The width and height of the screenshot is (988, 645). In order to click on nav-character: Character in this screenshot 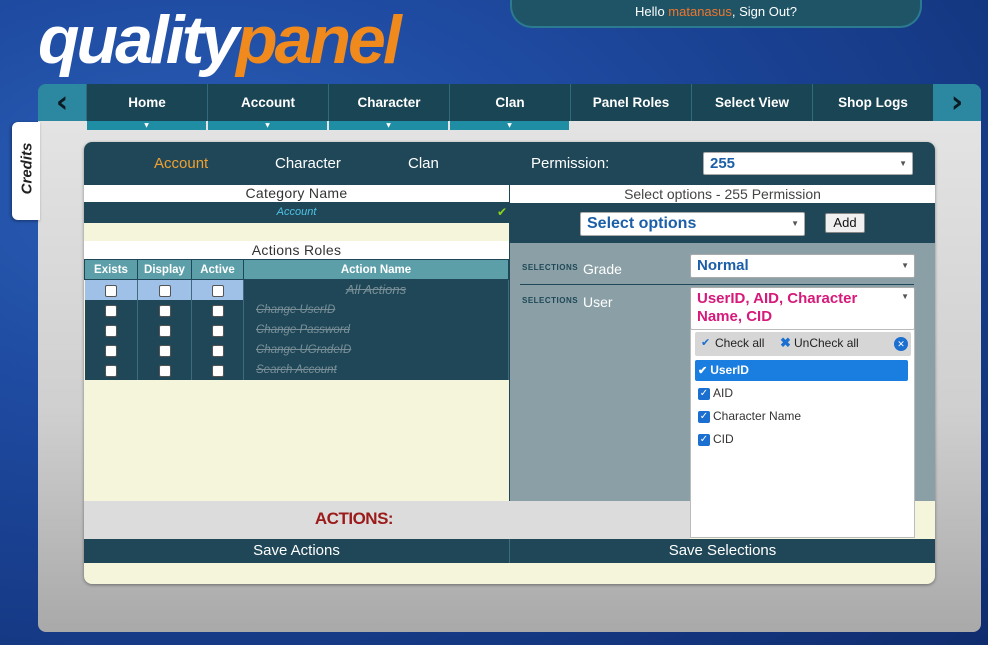, I will do `click(388, 102)`.